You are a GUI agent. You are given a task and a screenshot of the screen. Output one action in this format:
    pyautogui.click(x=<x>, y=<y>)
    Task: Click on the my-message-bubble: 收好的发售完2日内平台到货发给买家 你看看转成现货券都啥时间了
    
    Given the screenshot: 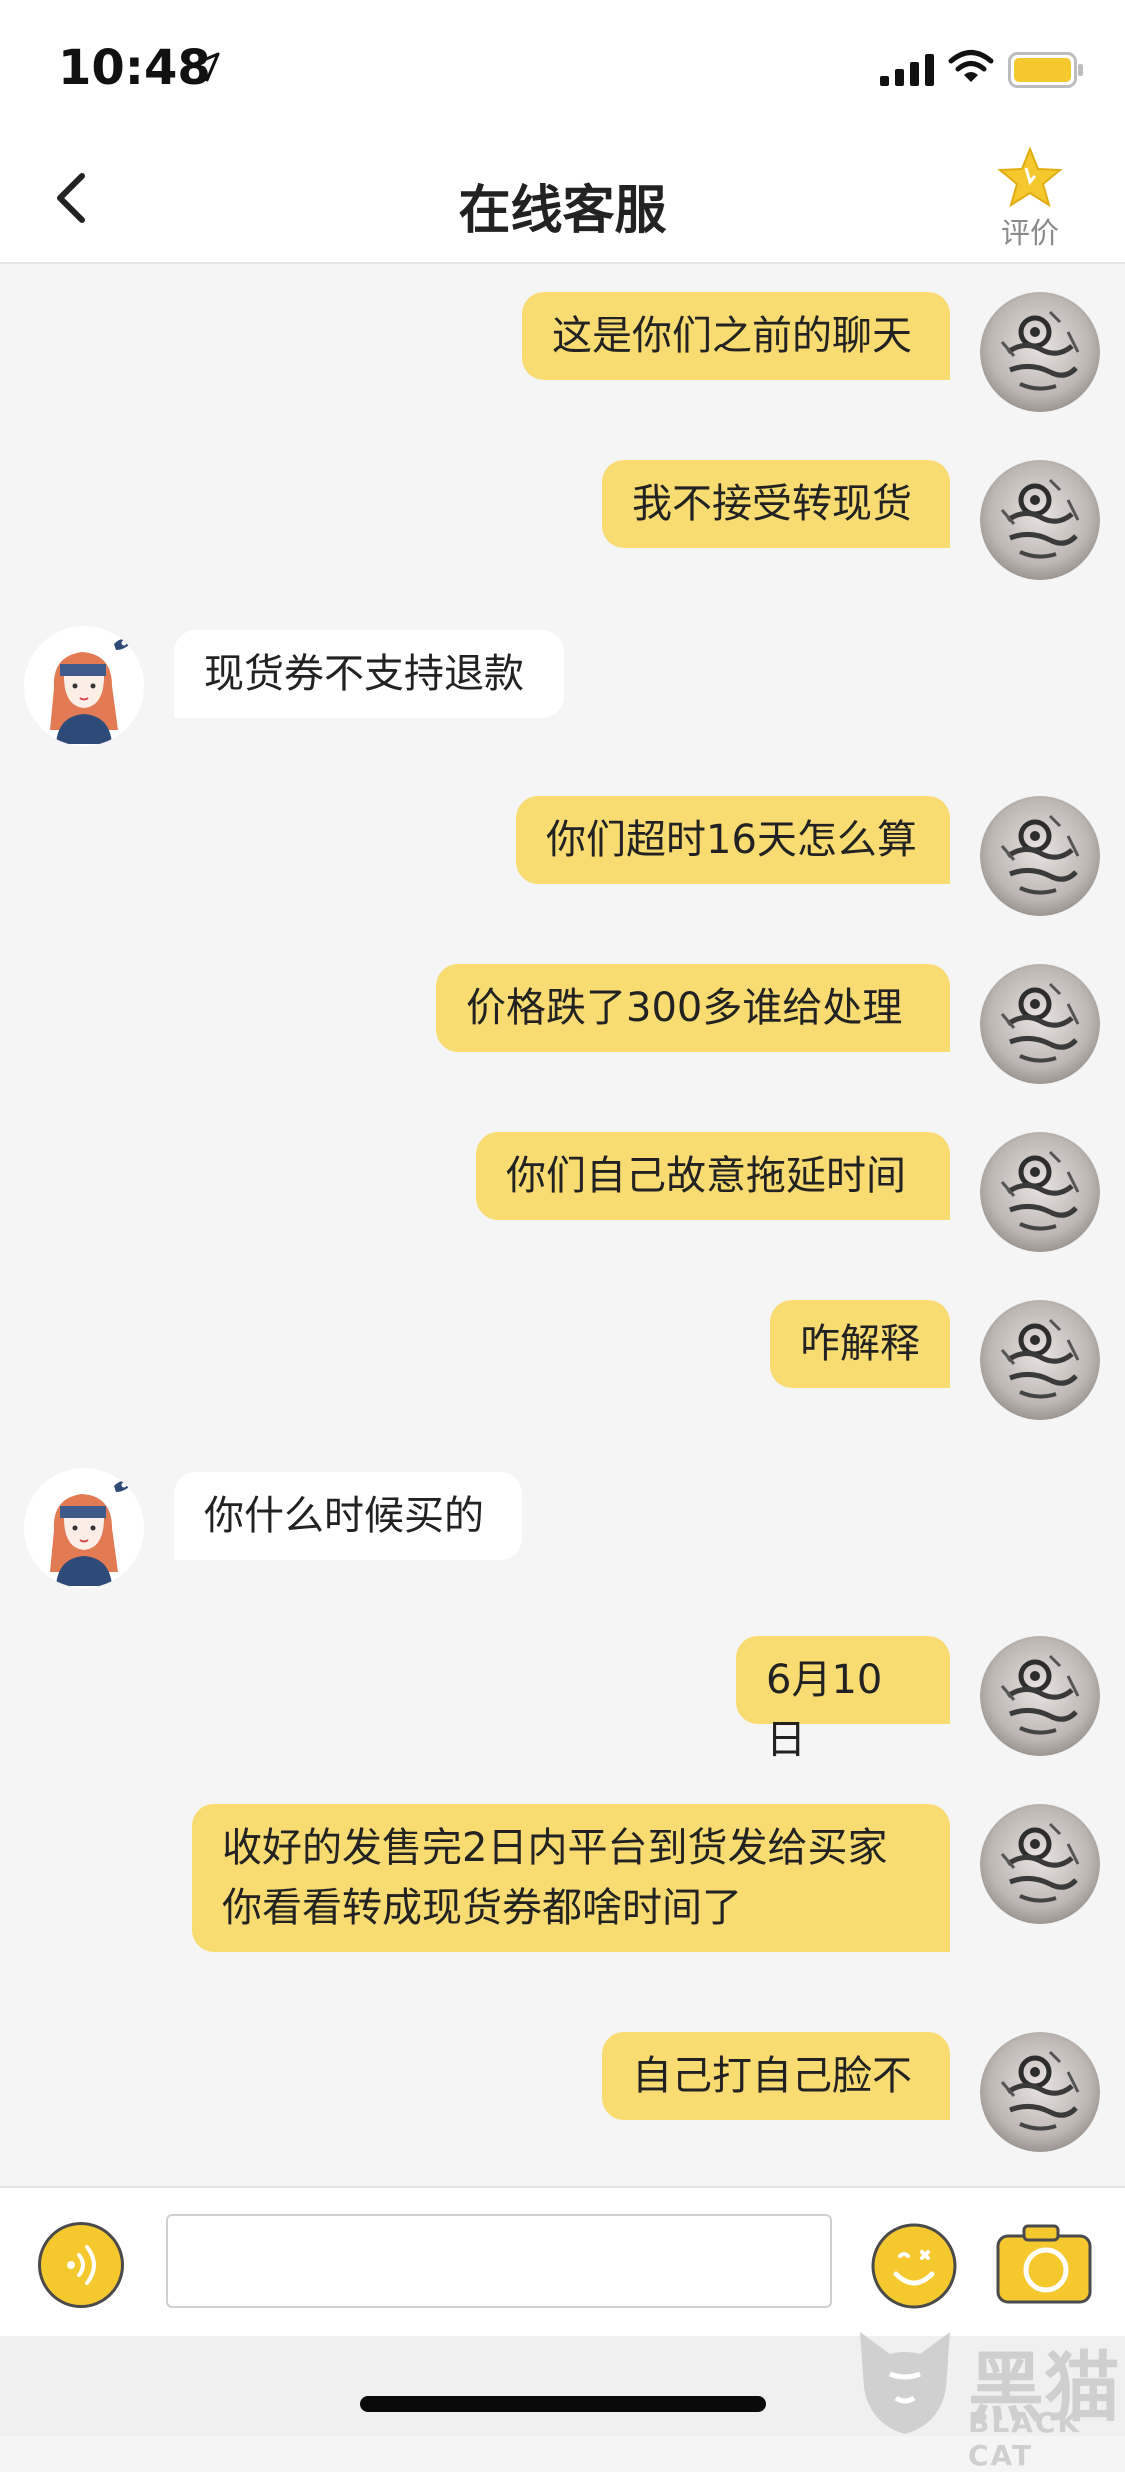 What is the action you would take?
    pyautogui.click(x=571, y=1878)
    